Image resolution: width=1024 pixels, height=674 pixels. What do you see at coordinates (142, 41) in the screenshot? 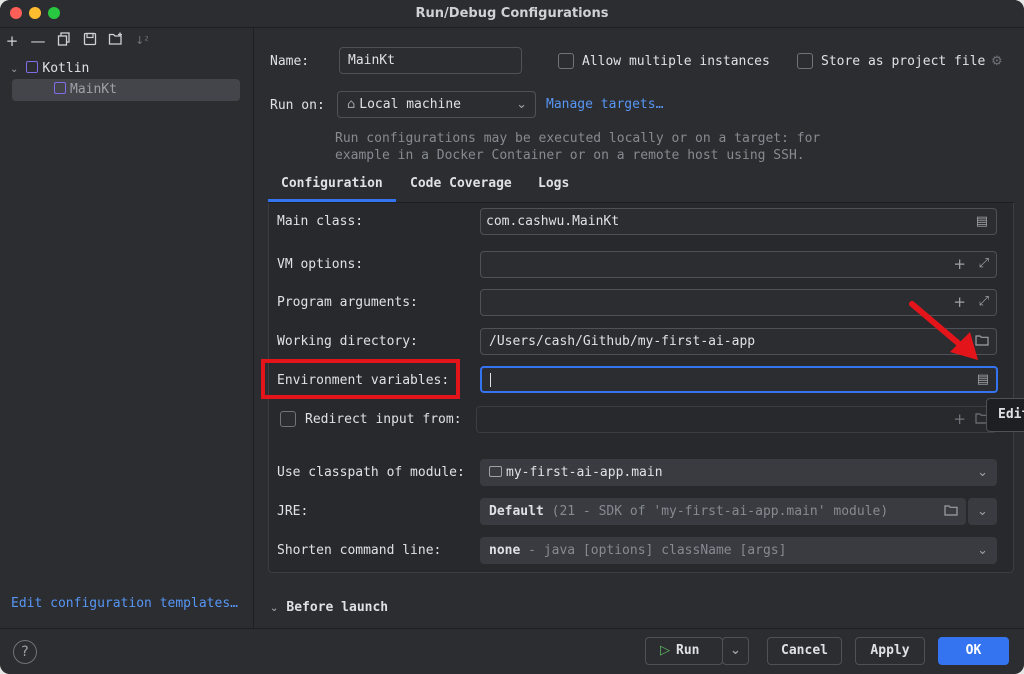
I see `sort-icon: ↓²` at bounding box center [142, 41].